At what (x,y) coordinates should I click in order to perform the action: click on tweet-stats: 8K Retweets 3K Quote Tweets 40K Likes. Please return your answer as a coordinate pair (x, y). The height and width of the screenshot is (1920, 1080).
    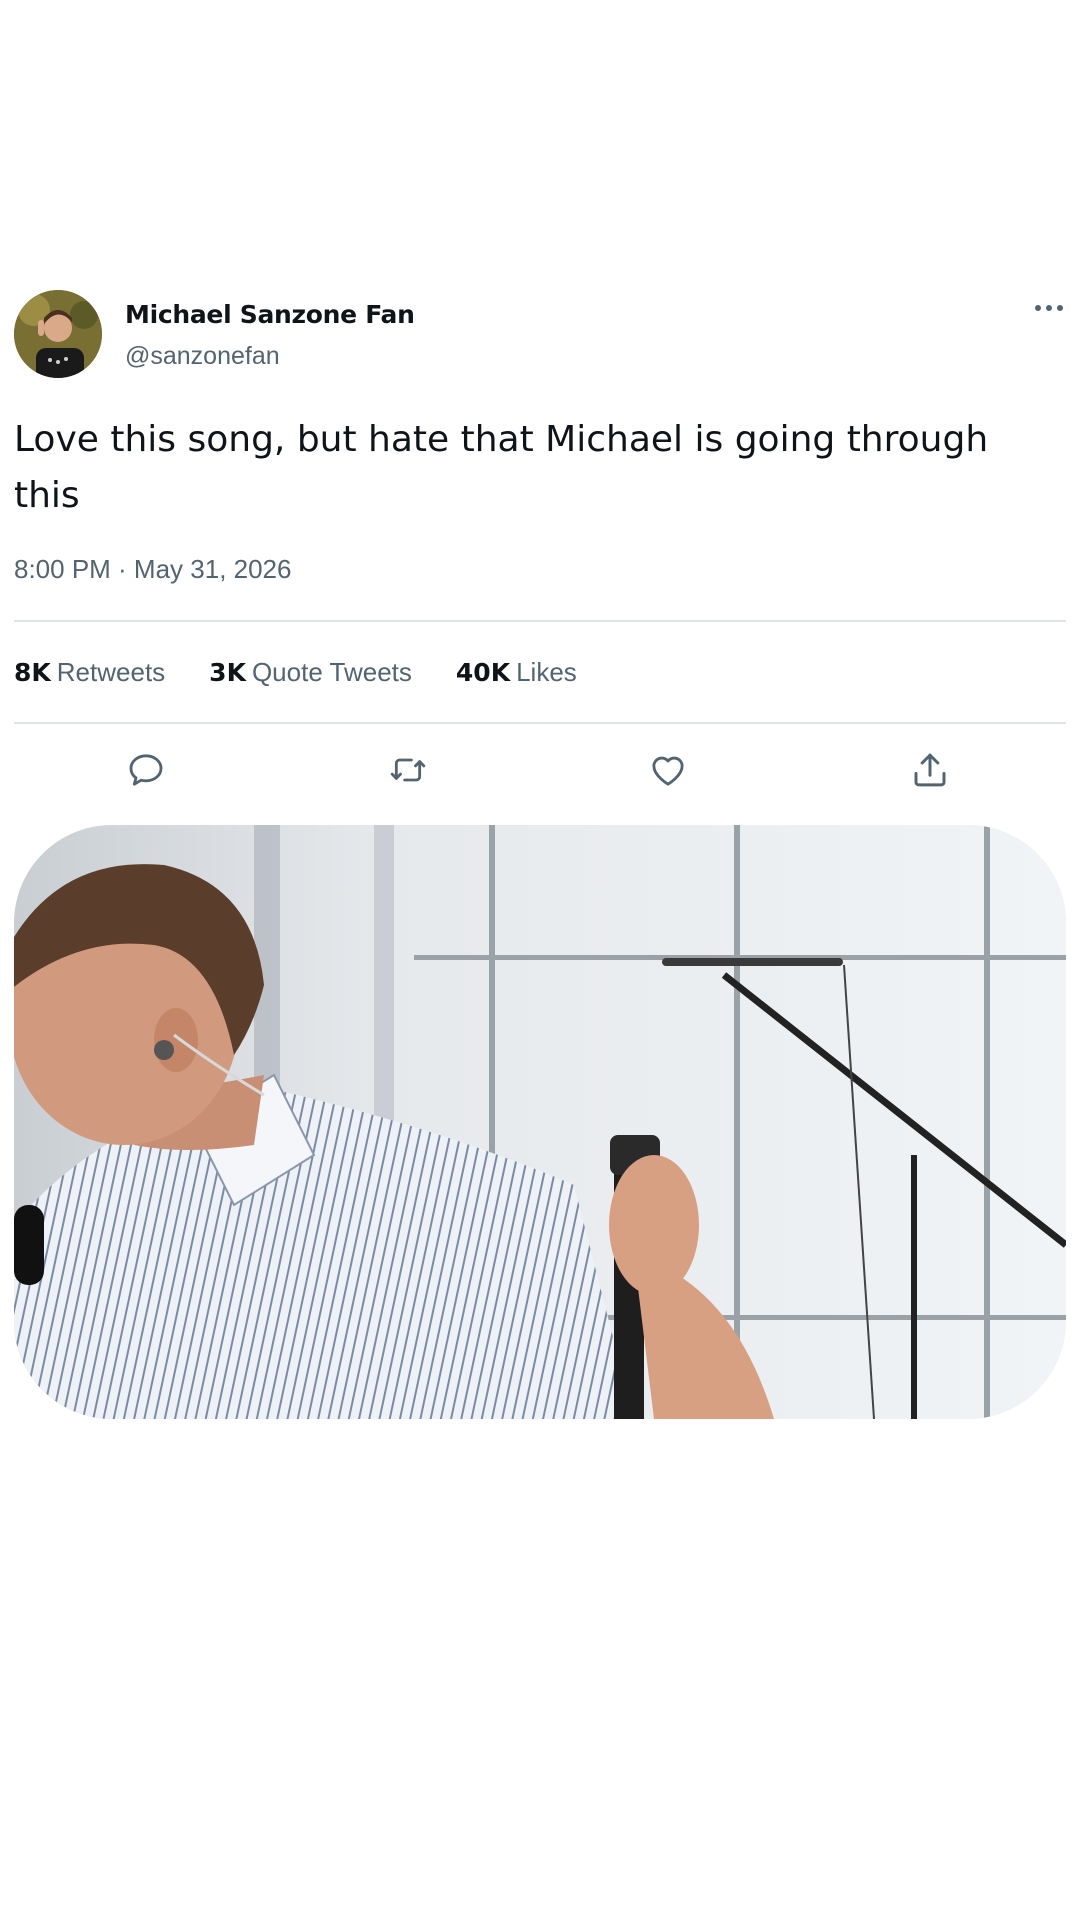
    Looking at the image, I should click on (540, 672).